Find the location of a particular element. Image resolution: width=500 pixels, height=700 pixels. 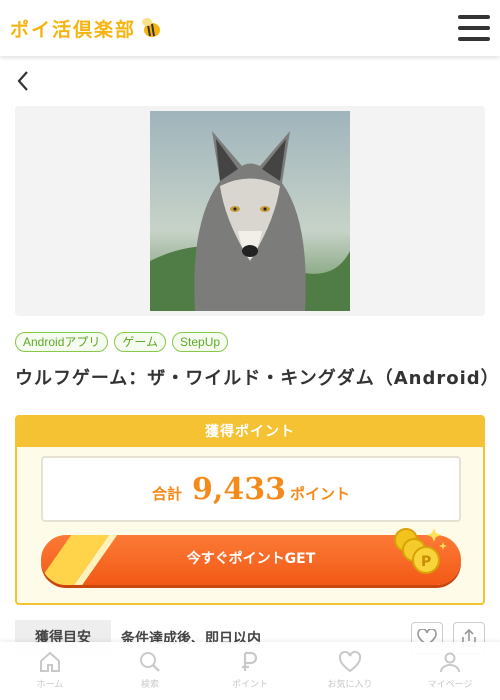

tab-favorites: お気に入り is located at coordinates (350, 671).